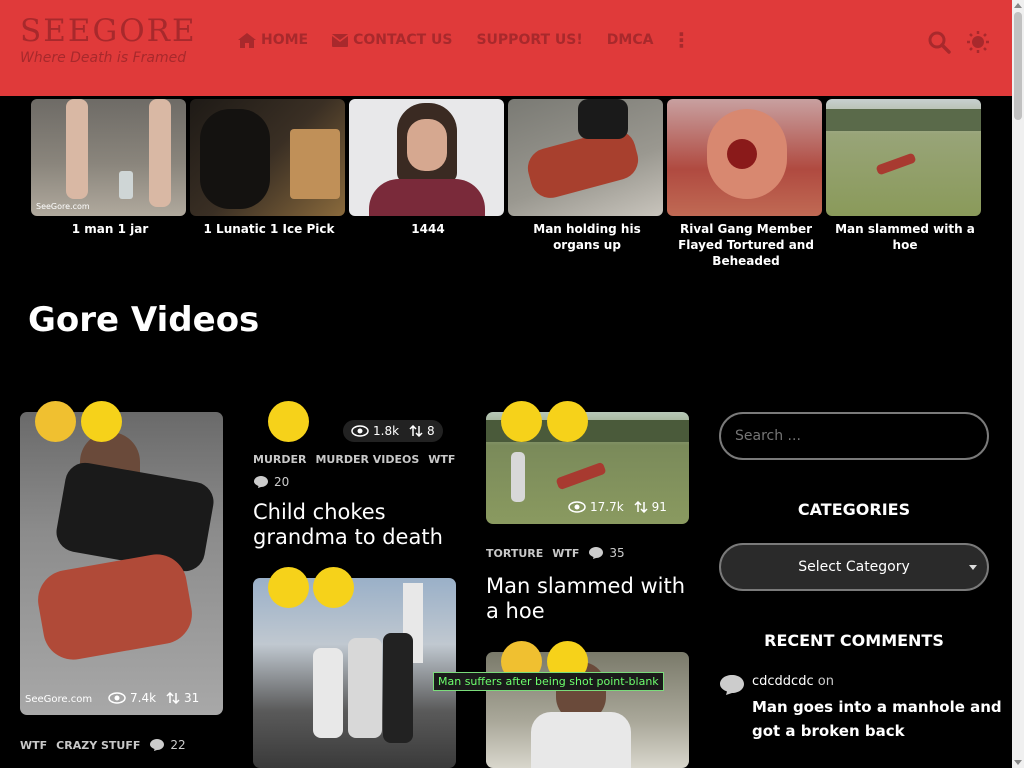 The width and height of the screenshot is (1024, 768). Describe the element at coordinates (1018, 5) in the screenshot. I see `scroll-up-icon` at that location.